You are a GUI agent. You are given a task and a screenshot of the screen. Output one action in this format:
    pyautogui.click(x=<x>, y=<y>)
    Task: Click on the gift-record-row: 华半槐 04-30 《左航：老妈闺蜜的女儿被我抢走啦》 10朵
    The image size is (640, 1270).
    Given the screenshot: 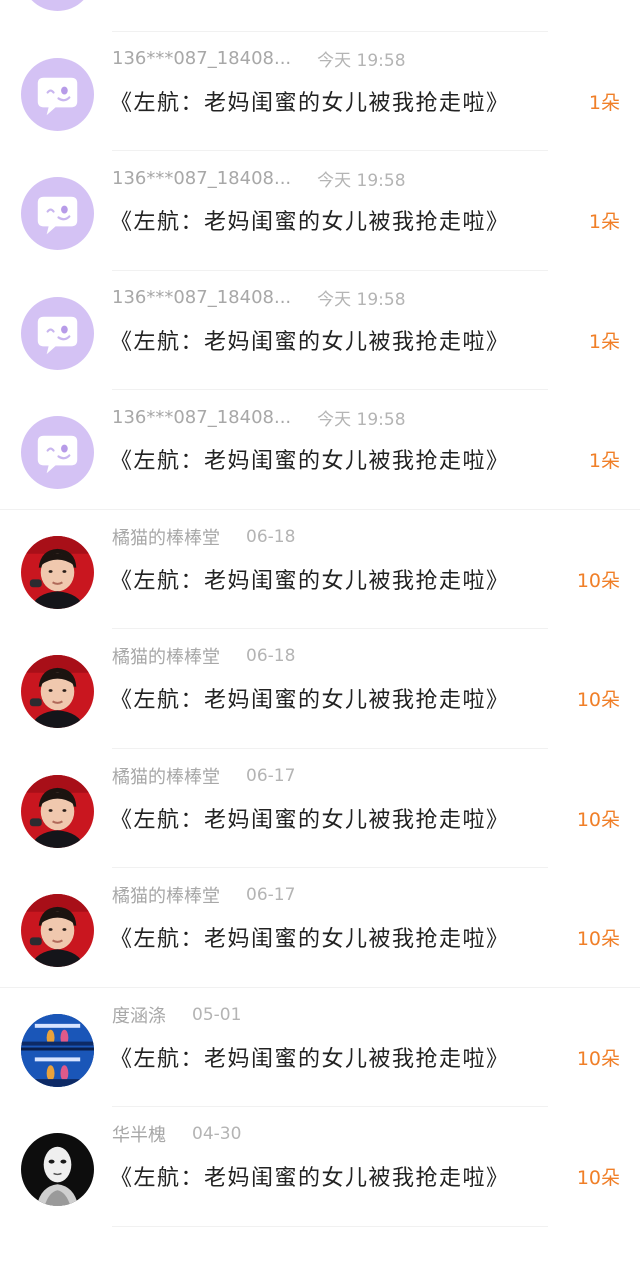 What is the action you would take?
    pyautogui.click(x=320, y=1167)
    